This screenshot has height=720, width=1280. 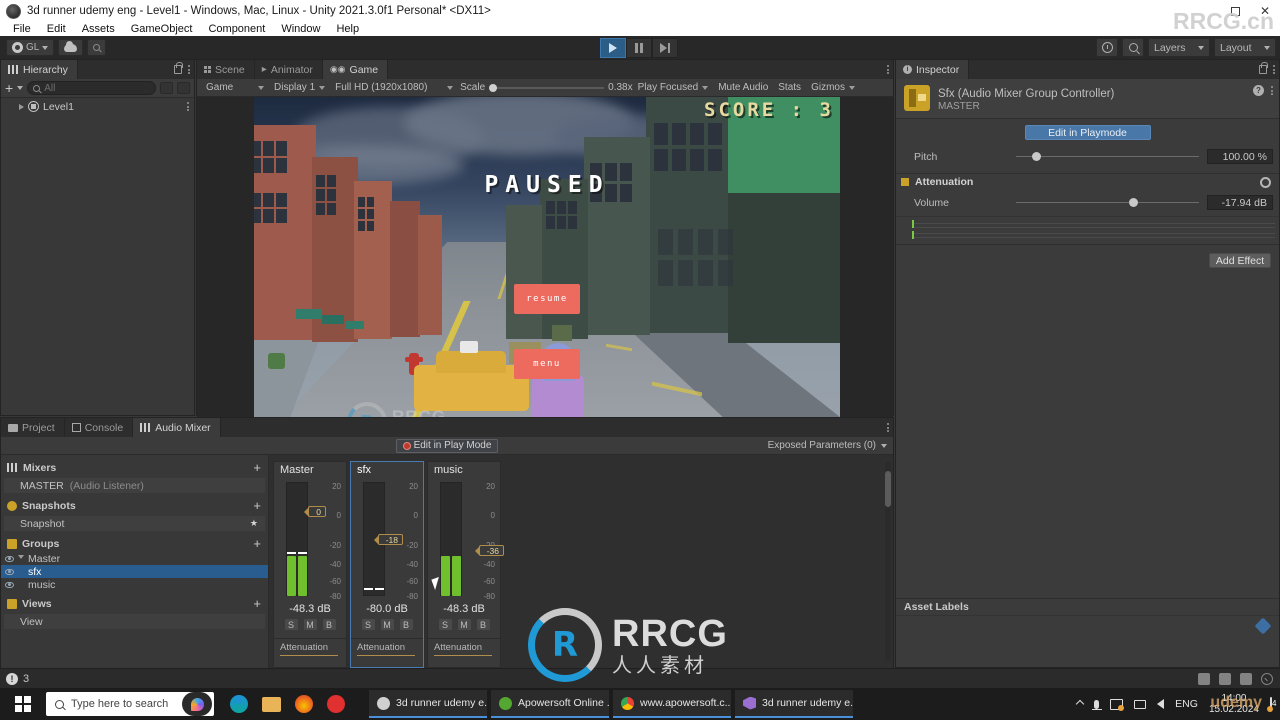 I want to click on strip-fader-zone: 20 0 -20 -40 -60 -80 -18, so click(x=387, y=539).